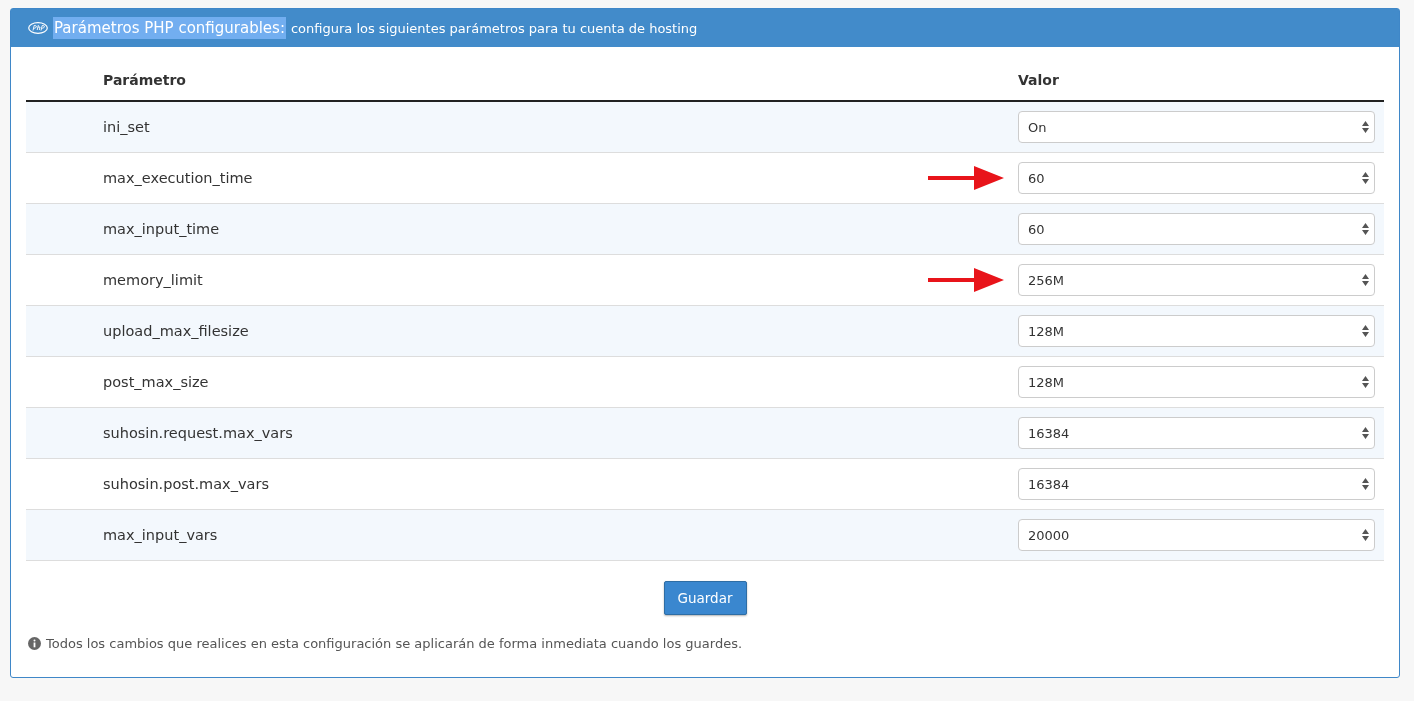  I want to click on parameter-name: ini_set, so click(126, 127).